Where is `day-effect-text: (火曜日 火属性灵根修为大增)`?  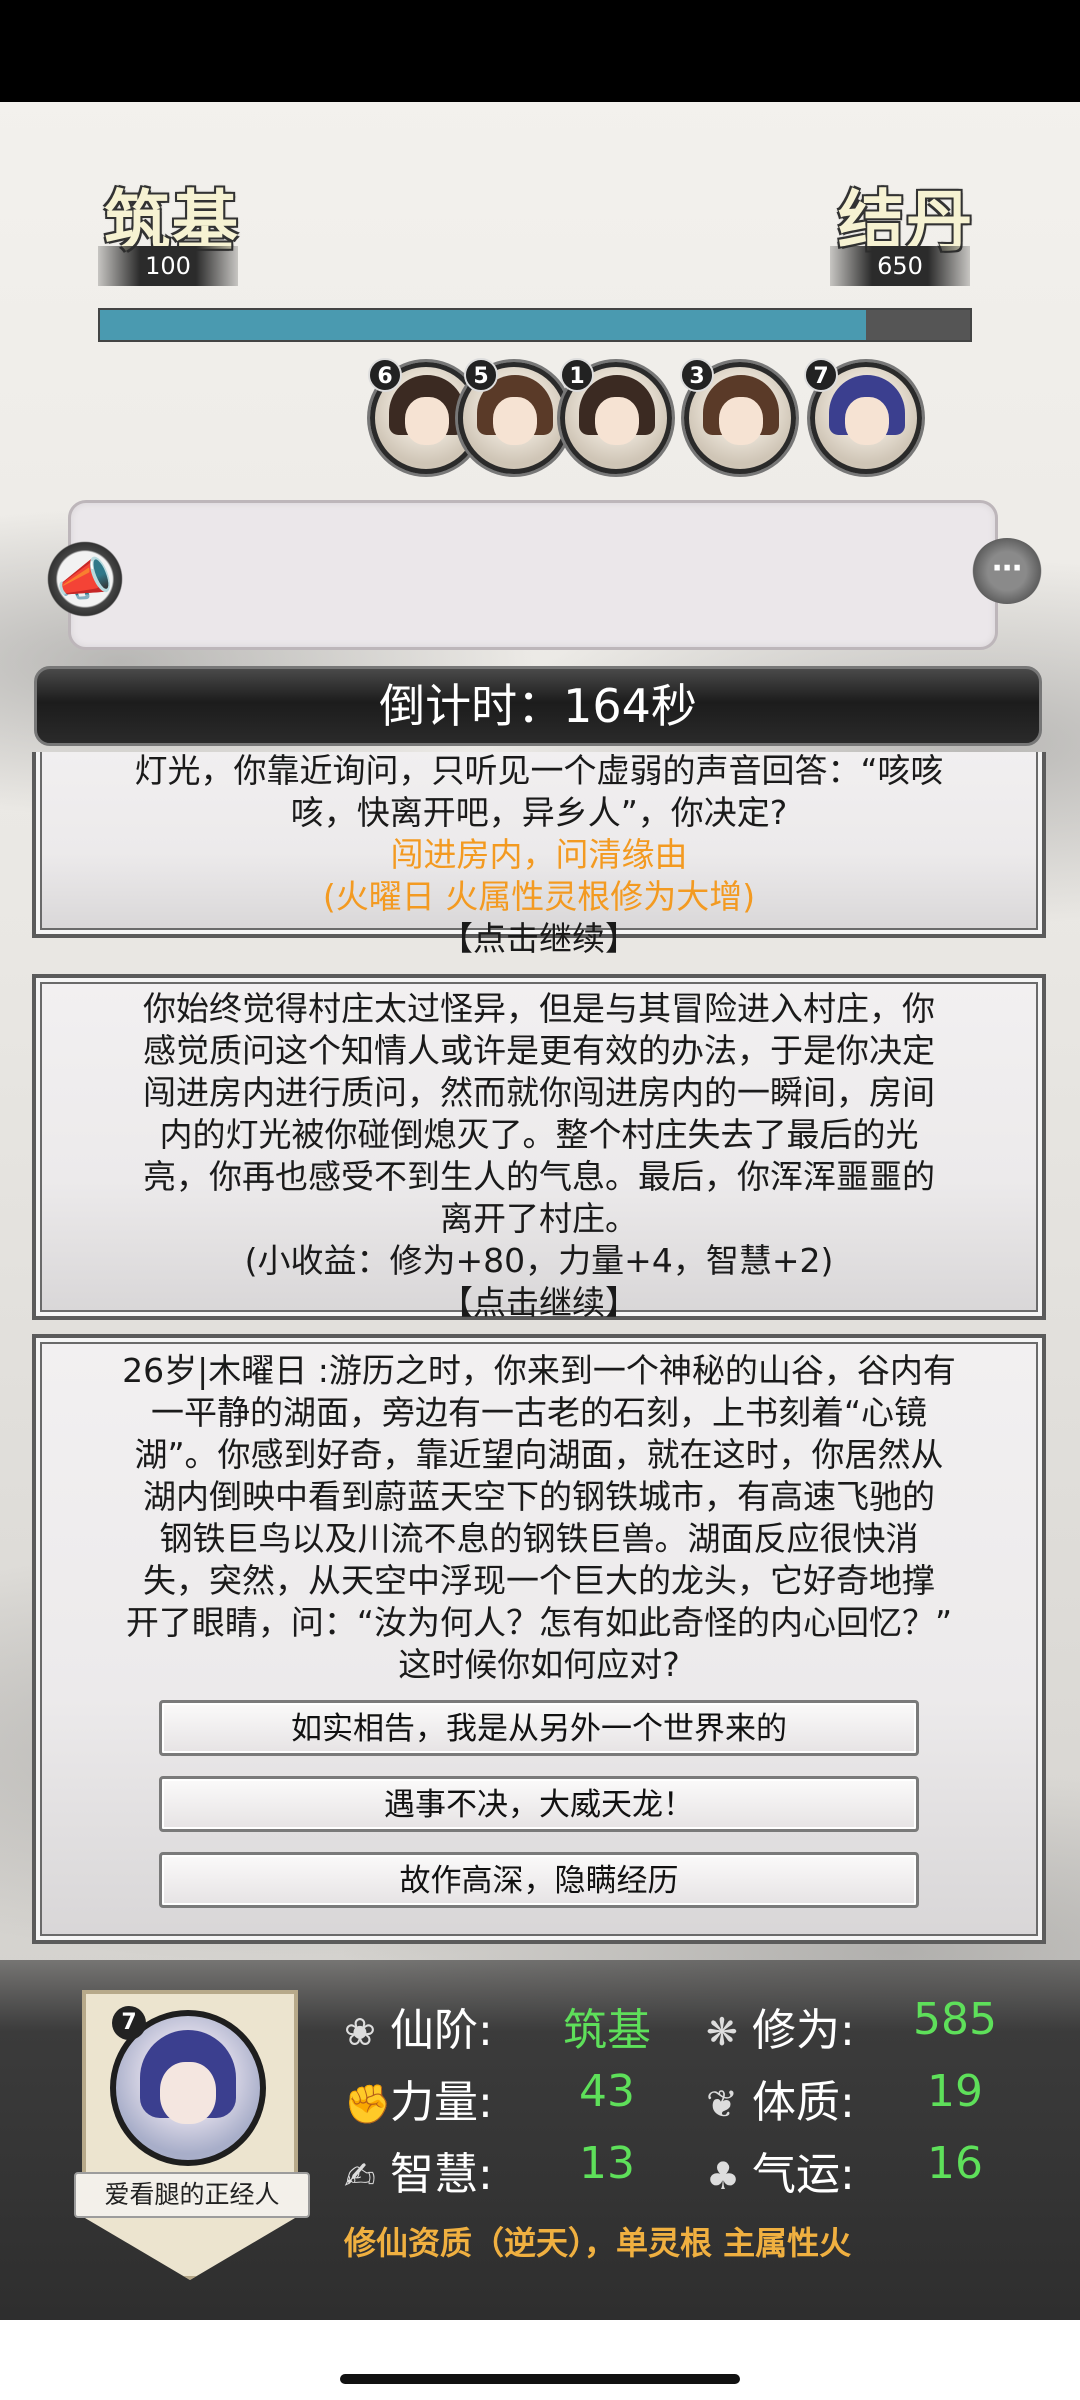
day-effect-text: (火曜日 火属性灵根修为大增) is located at coordinates (539, 896).